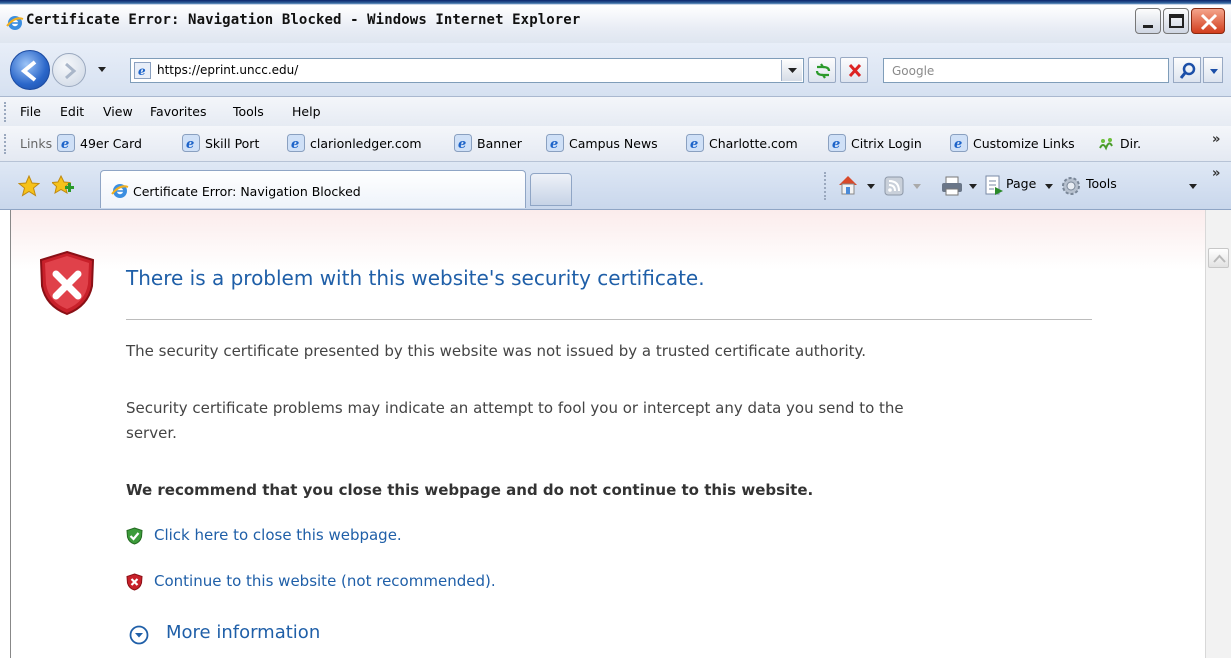 The image size is (1231, 658). I want to click on search-input: Google, so click(1026, 70).